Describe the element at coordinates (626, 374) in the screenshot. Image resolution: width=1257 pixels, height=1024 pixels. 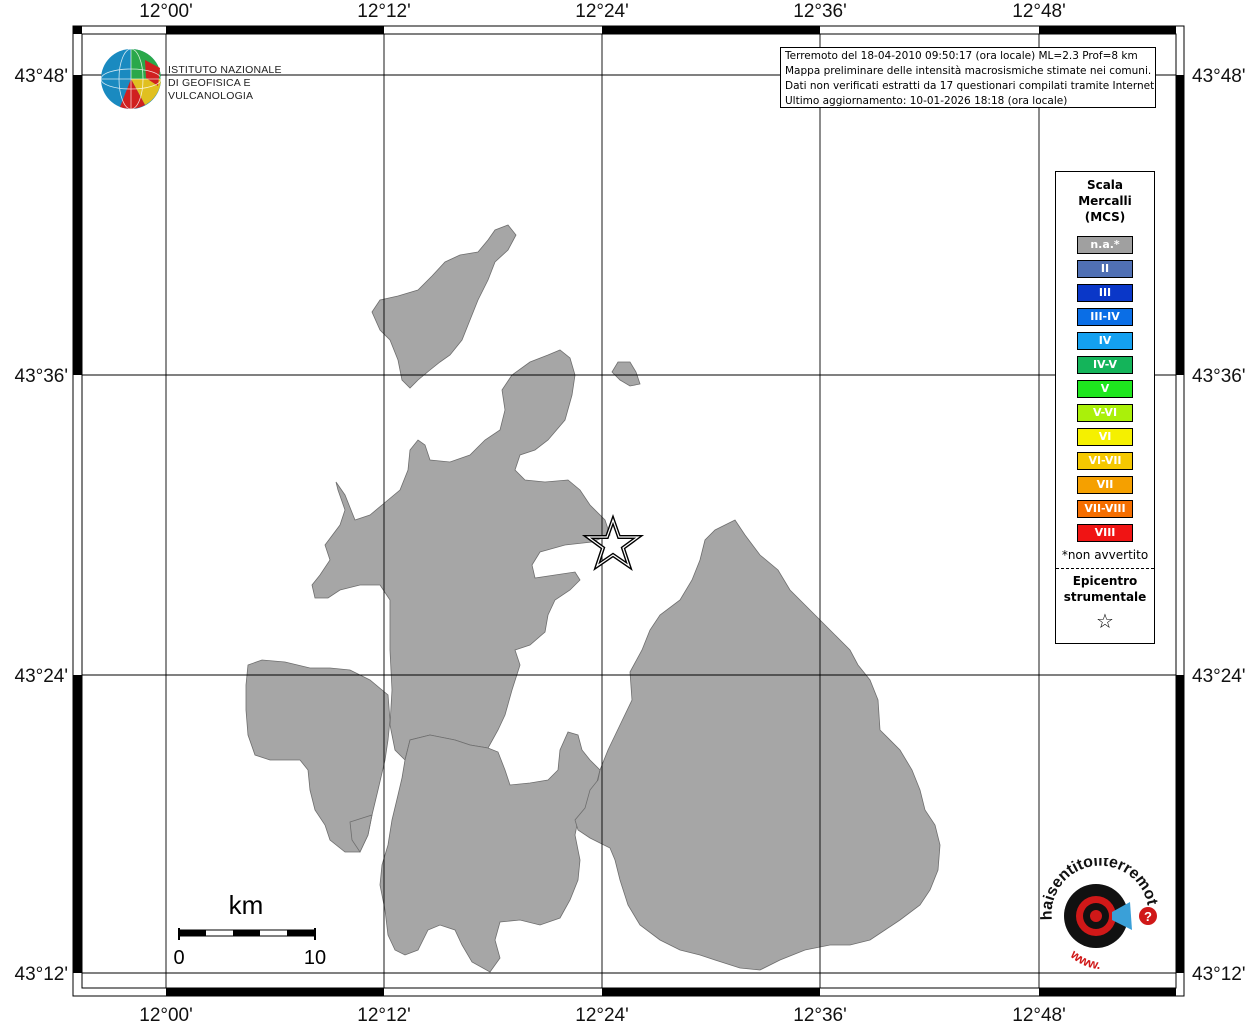
I see `municipality-small-islet` at that location.